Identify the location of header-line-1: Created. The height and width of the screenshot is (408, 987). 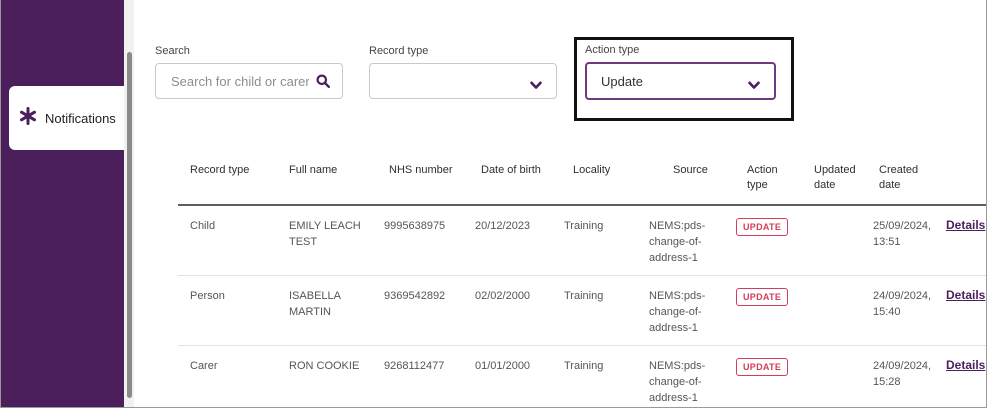
(899, 170).